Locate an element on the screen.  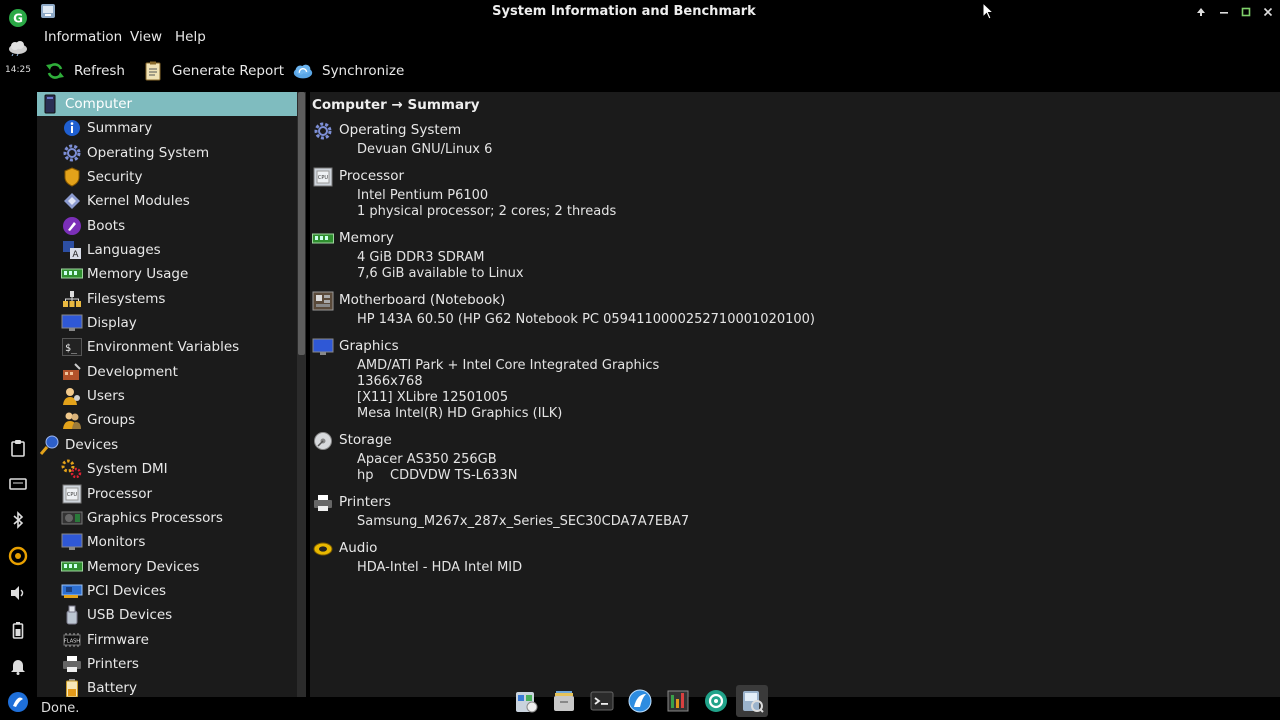
graphics-x11: [X11] XLibre 12501005 is located at coordinates (433, 397).